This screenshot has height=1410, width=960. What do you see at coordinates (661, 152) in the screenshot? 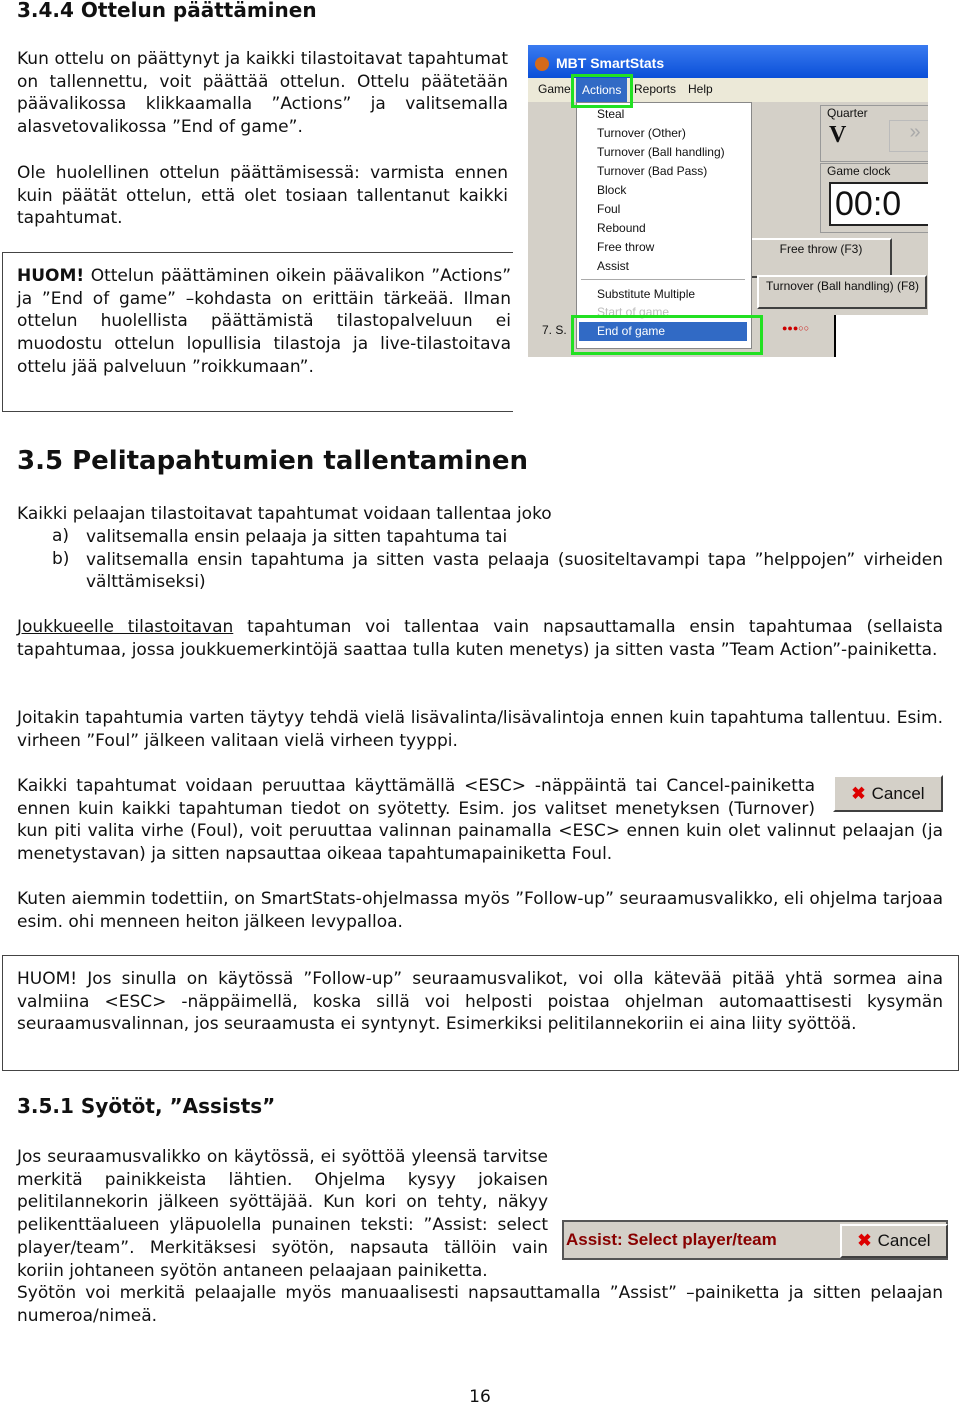
I see `menu-item-turnover-ball-handling: Turnover (Ball handling)` at bounding box center [661, 152].